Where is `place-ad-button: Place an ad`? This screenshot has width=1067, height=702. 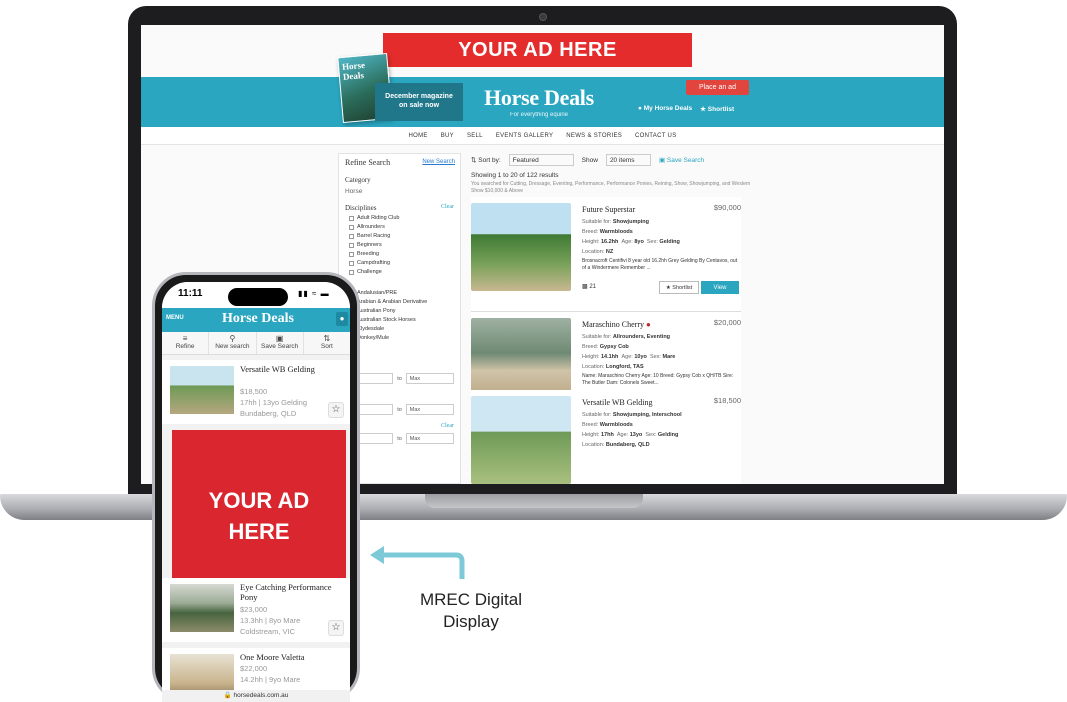
place-ad-button: Place an ad is located at coordinates (717, 87).